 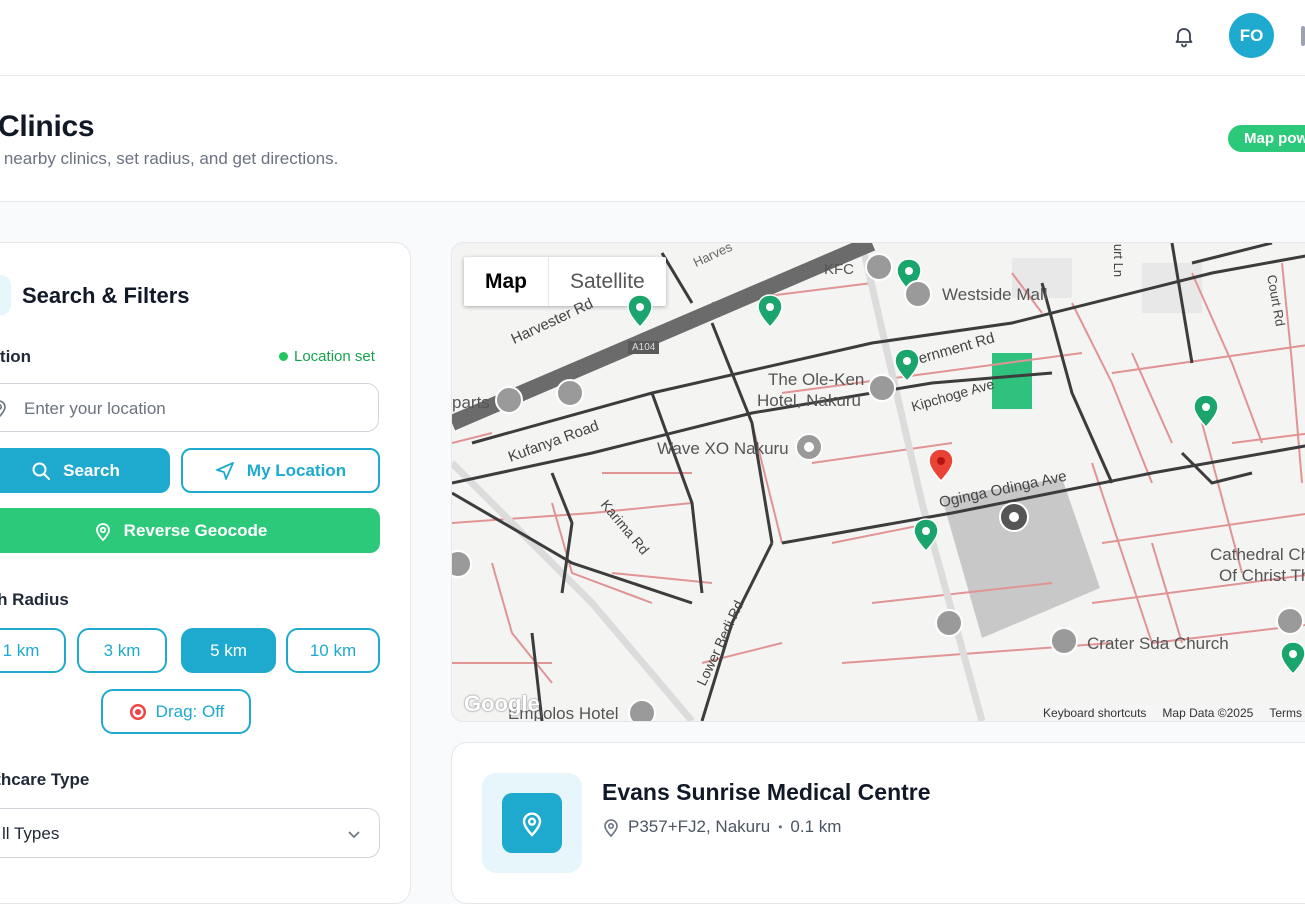 What do you see at coordinates (652, 38) in the screenshot?
I see `top-bar: FO` at bounding box center [652, 38].